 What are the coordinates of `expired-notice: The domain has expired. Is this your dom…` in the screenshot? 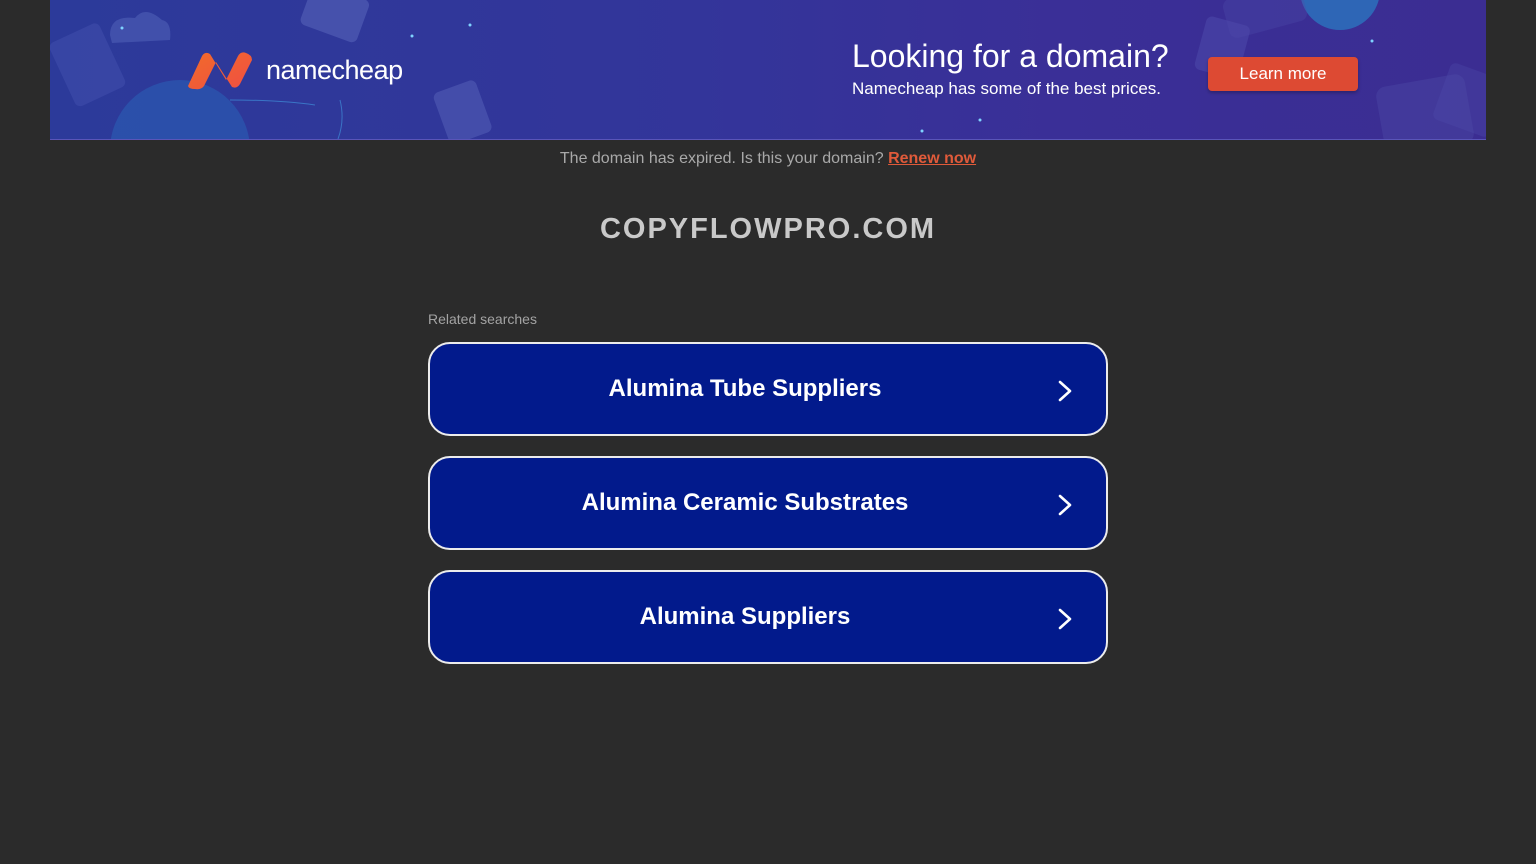 It's located at (768, 159).